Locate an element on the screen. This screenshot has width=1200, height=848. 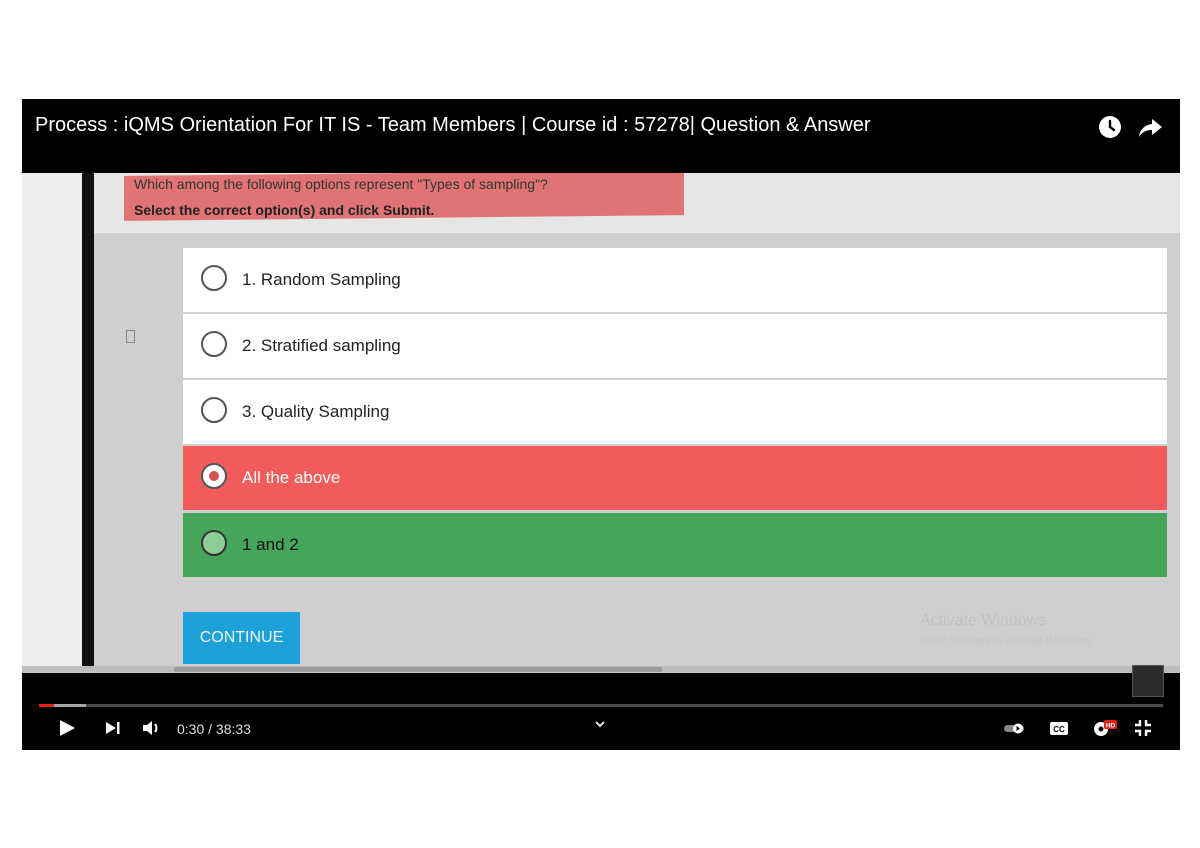
window-edge is located at coordinates (88, 420).